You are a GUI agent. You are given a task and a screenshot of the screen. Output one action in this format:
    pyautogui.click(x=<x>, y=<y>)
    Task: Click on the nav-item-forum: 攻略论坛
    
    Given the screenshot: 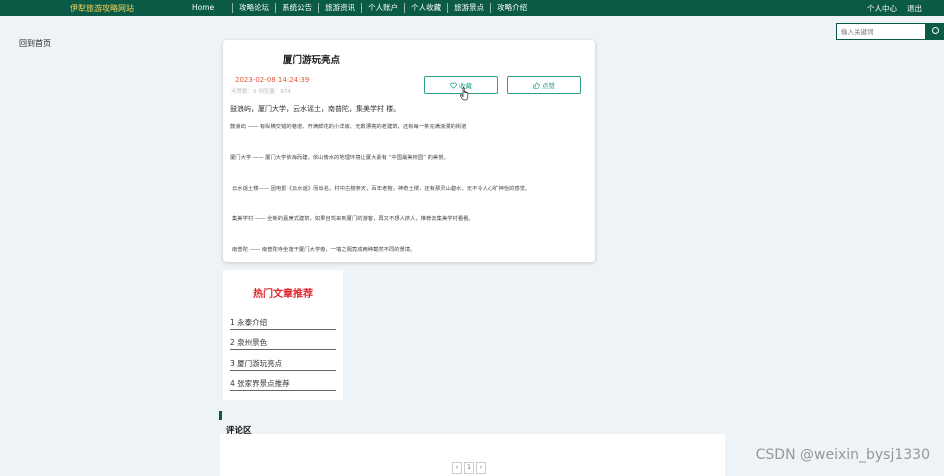 What is the action you would take?
    pyautogui.click(x=255, y=8)
    